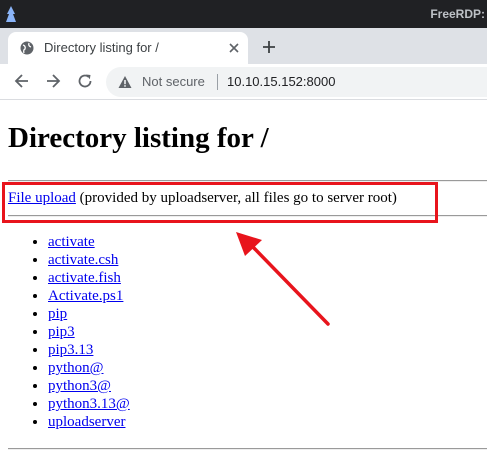  What do you see at coordinates (220, 202) in the screenshot?
I see `highlight-box` at bounding box center [220, 202].